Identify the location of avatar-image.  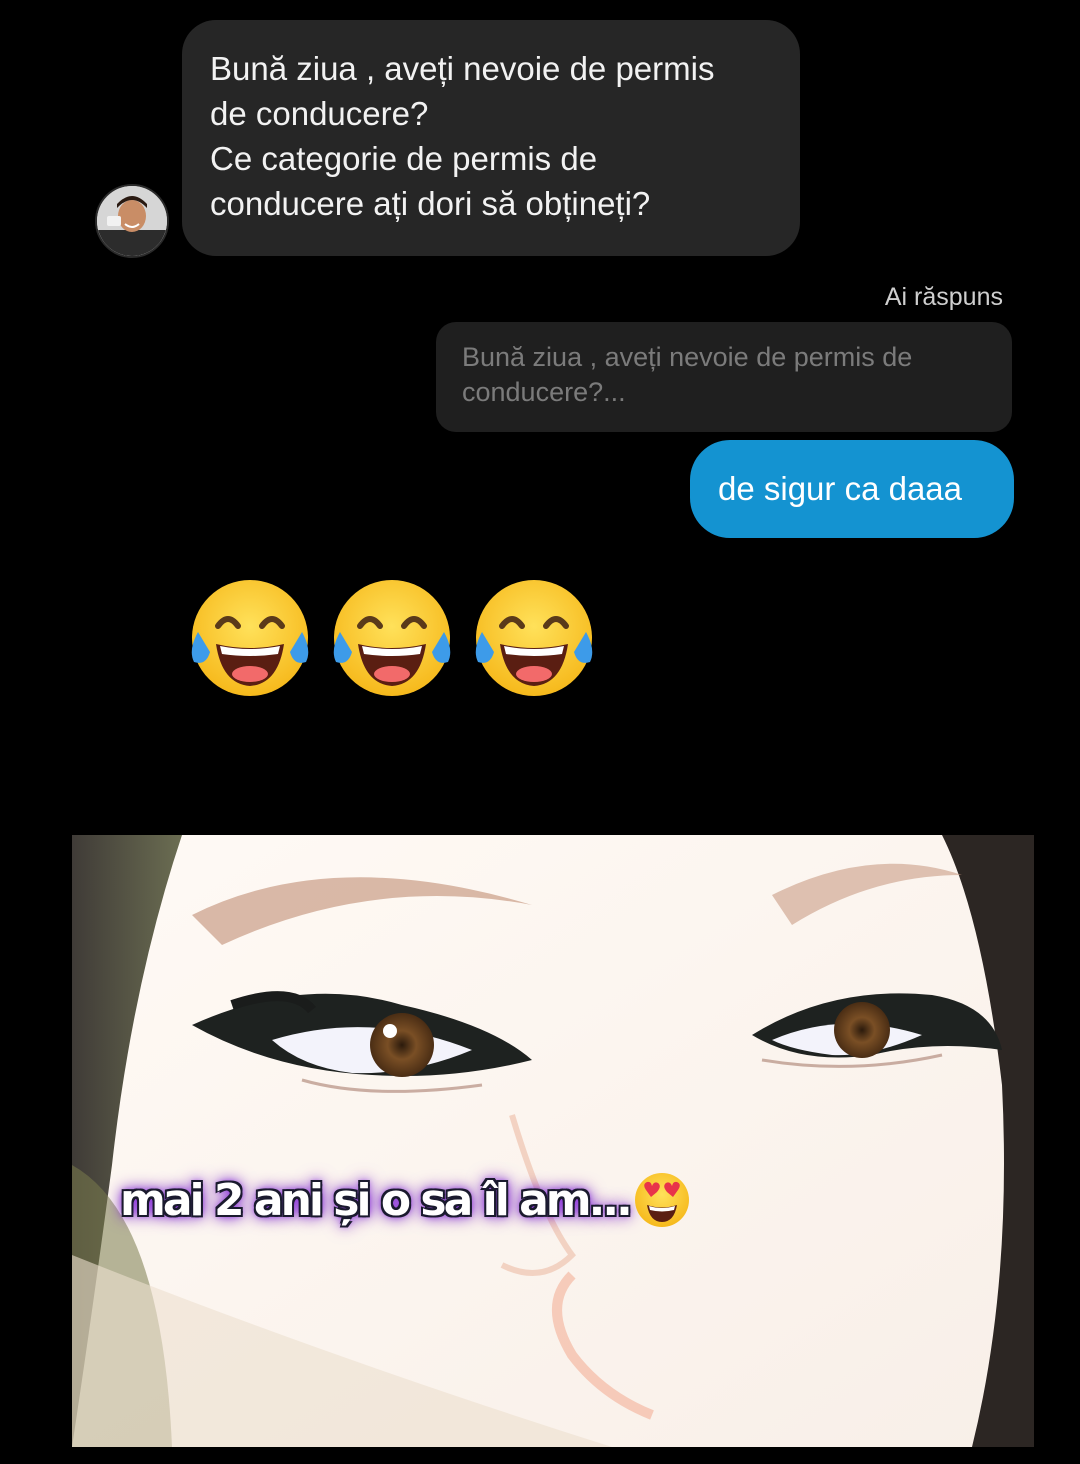
(132, 221).